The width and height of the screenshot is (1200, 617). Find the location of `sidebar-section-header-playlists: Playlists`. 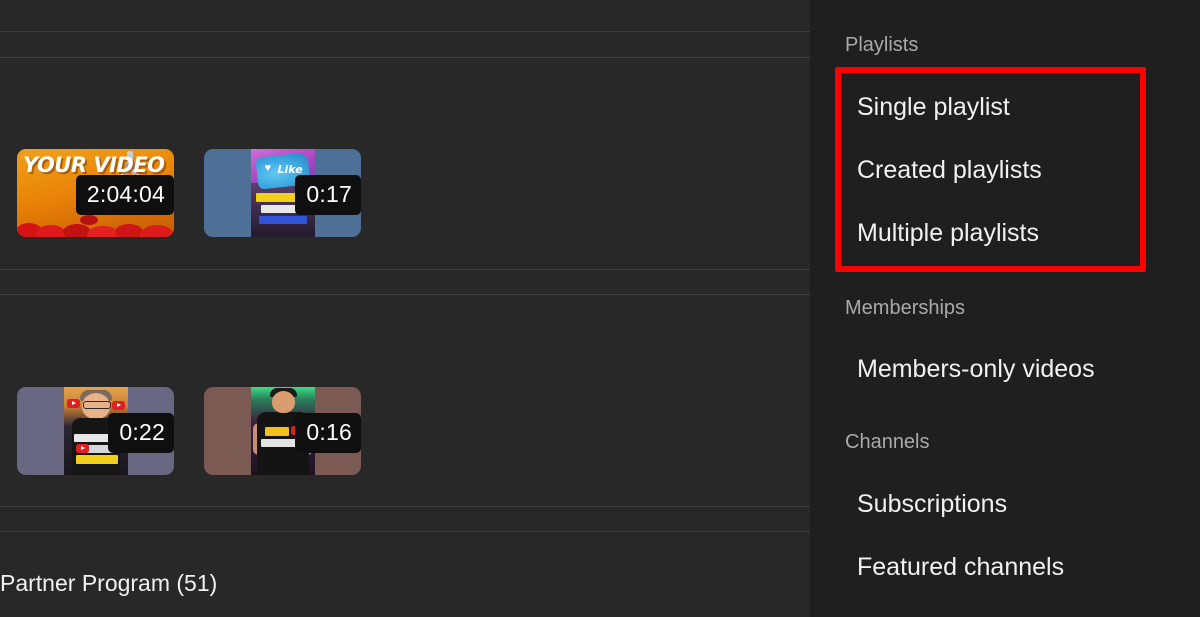

sidebar-section-header-playlists: Playlists is located at coordinates (882, 45).